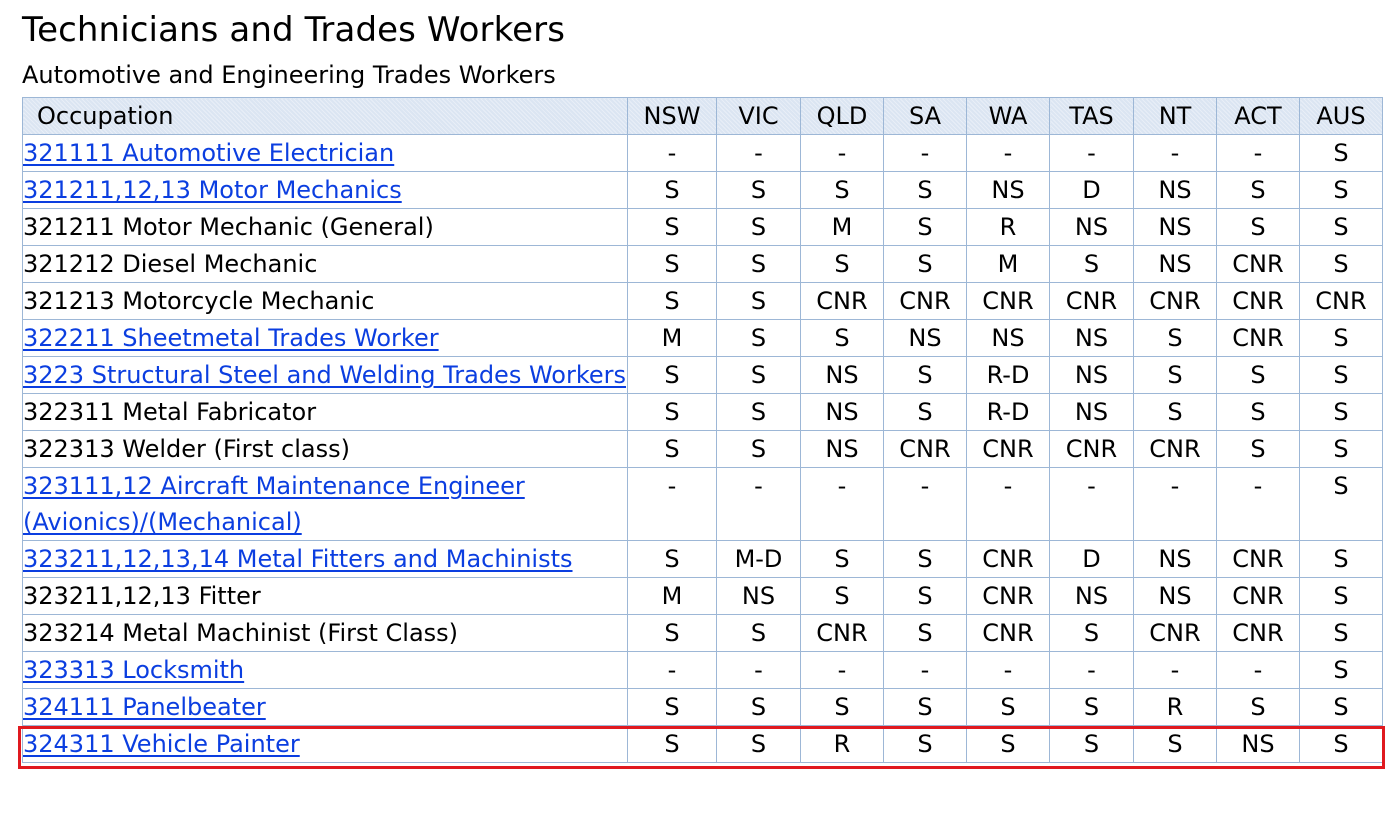 The height and width of the screenshot is (817, 1395). Describe the element at coordinates (1175, 153) in the screenshot. I see `value-cell-nt: -` at that location.